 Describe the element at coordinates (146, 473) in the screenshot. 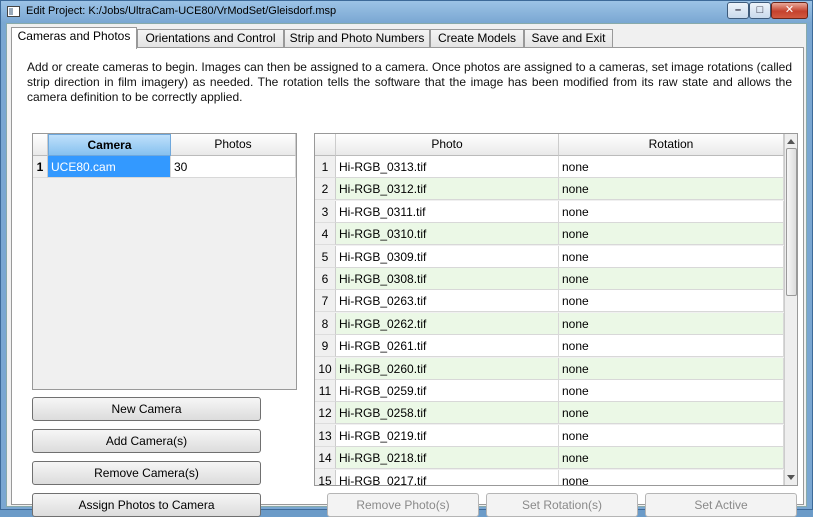

I see `remove-cameras-button: Remove Camera(s)` at that location.